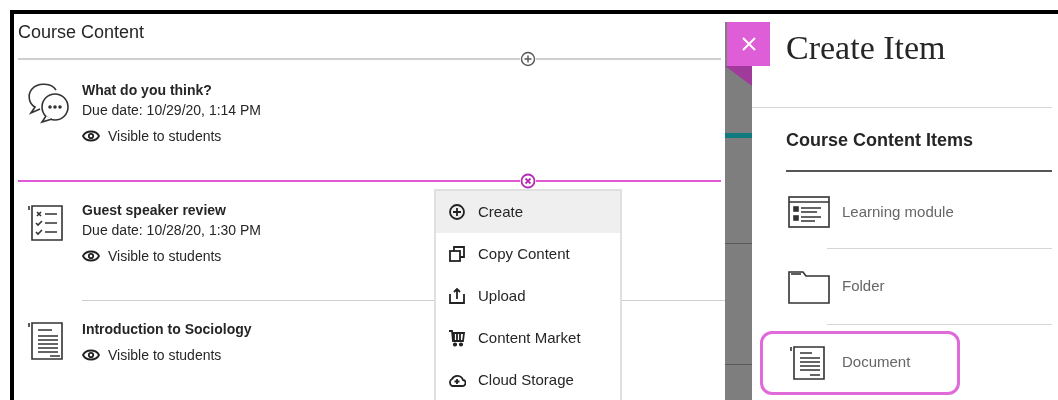 The width and height of the screenshot is (1058, 400). Describe the element at coordinates (528, 59) in the screenshot. I see `add-content-icon` at that location.